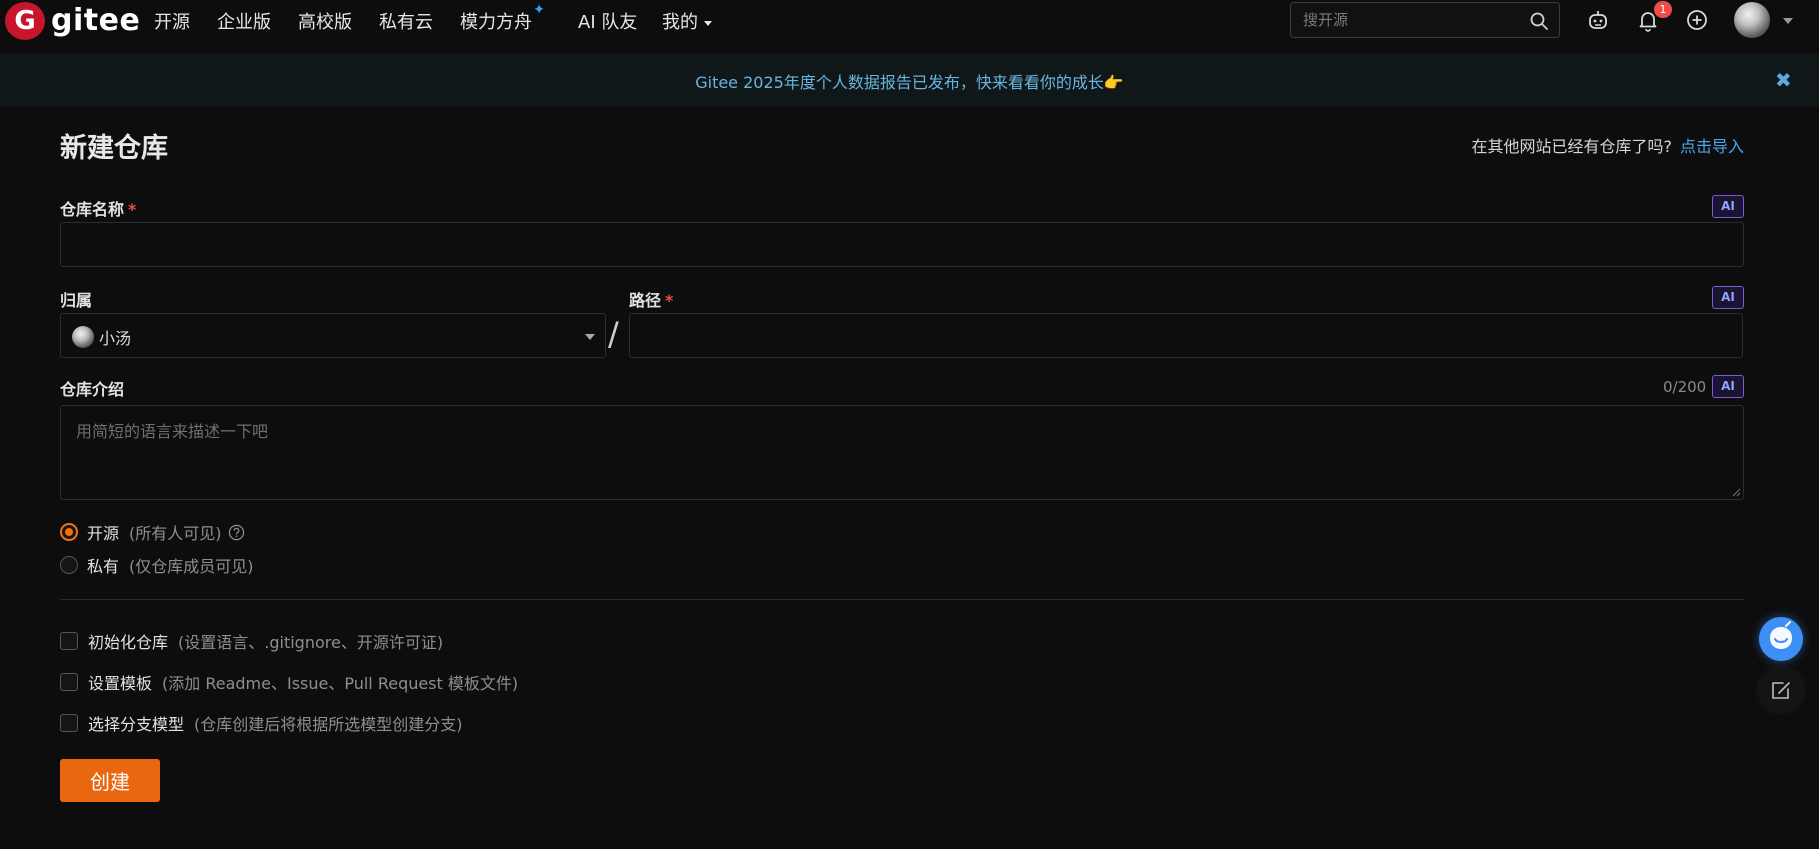 This screenshot has width=1819, height=849. I want to click on announcement-banner: Gitee 2025年度个人数据报告已发布，快来看看你的成长👉 ✖, so click(909, 80).